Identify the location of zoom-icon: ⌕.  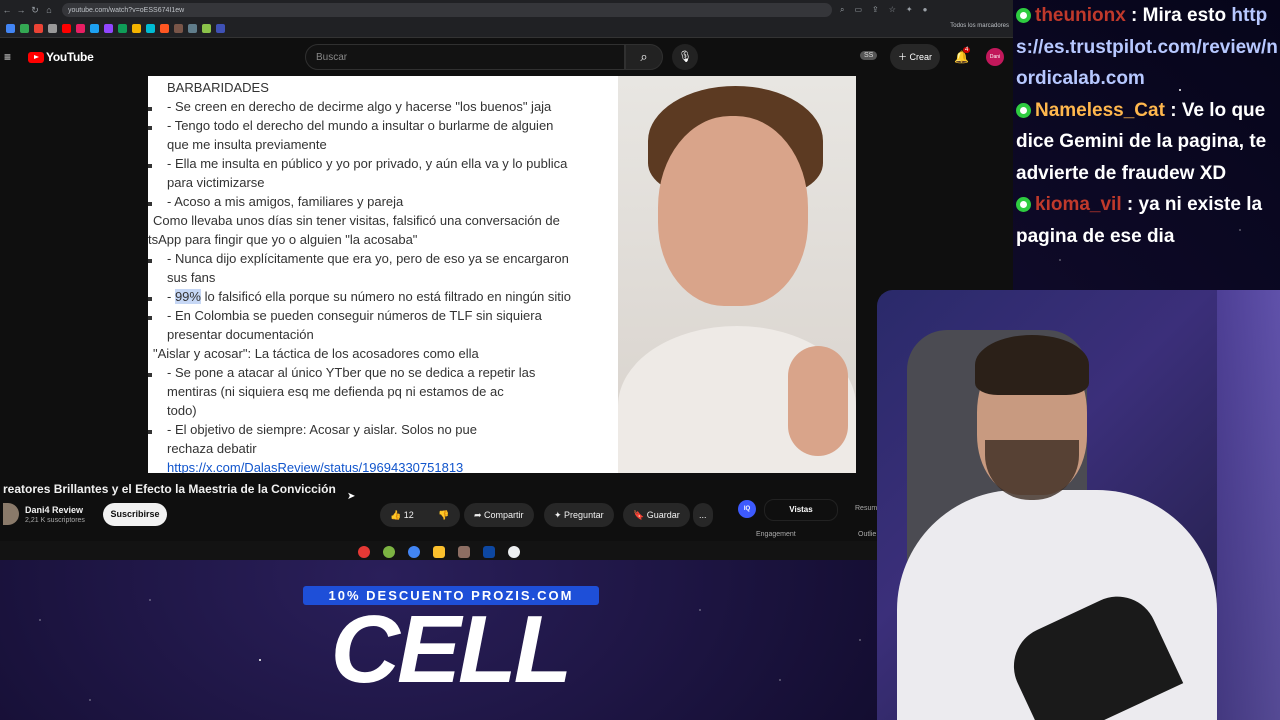
(842, 10).